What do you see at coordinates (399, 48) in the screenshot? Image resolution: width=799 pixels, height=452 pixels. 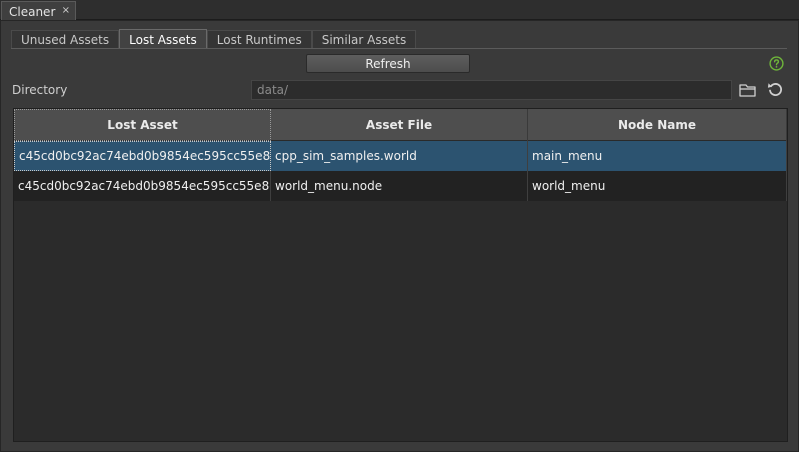 I see `tab-divider` at bounding box center [399, 48].